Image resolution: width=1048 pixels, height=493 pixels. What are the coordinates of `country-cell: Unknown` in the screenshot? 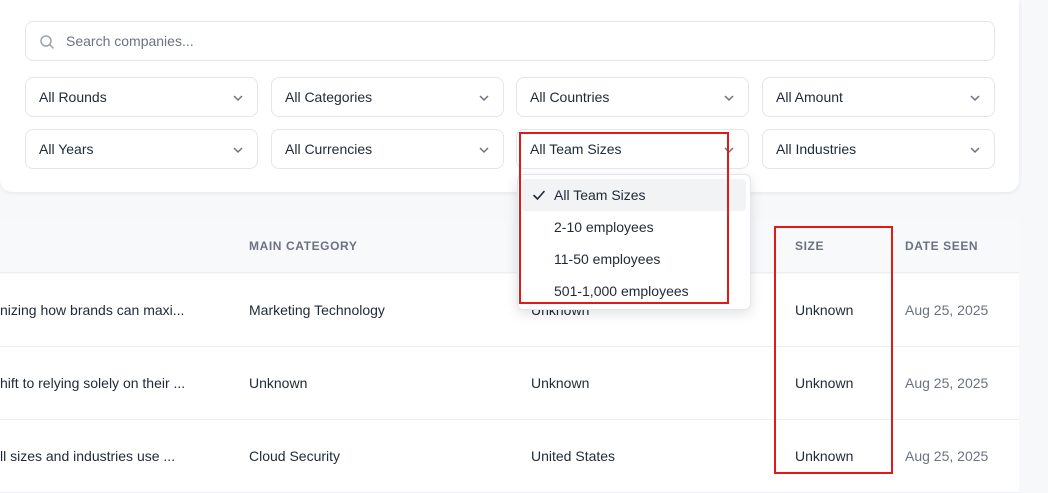 It's located at (560, 383).